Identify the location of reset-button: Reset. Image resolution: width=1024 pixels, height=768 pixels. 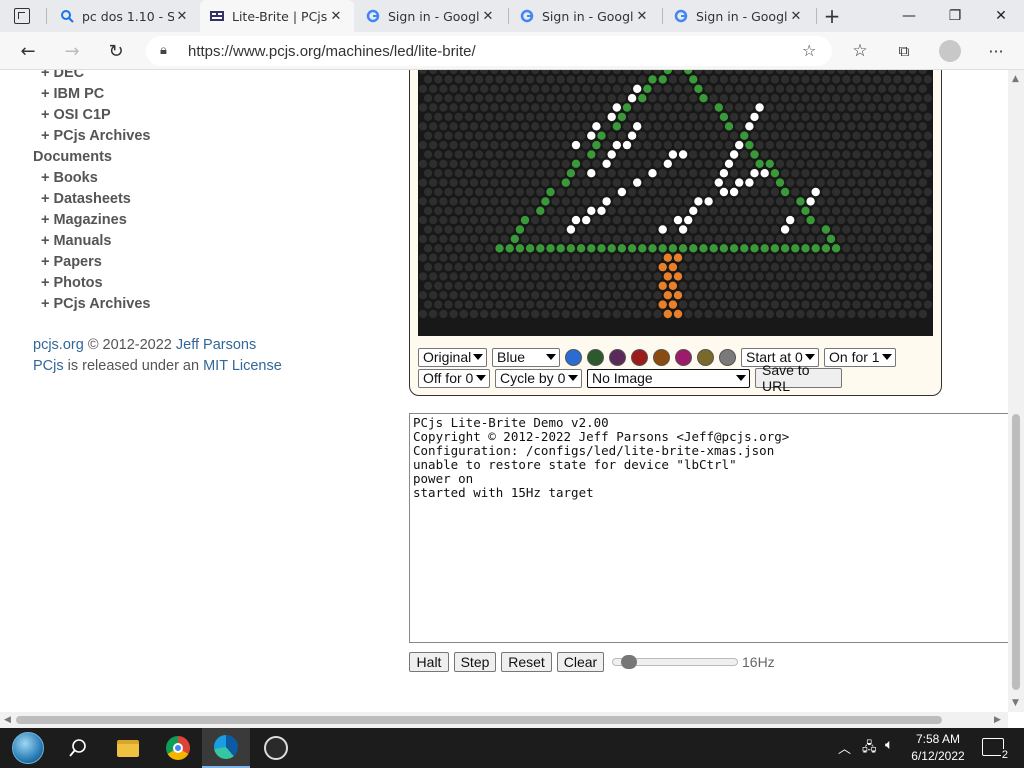
(526, 662).